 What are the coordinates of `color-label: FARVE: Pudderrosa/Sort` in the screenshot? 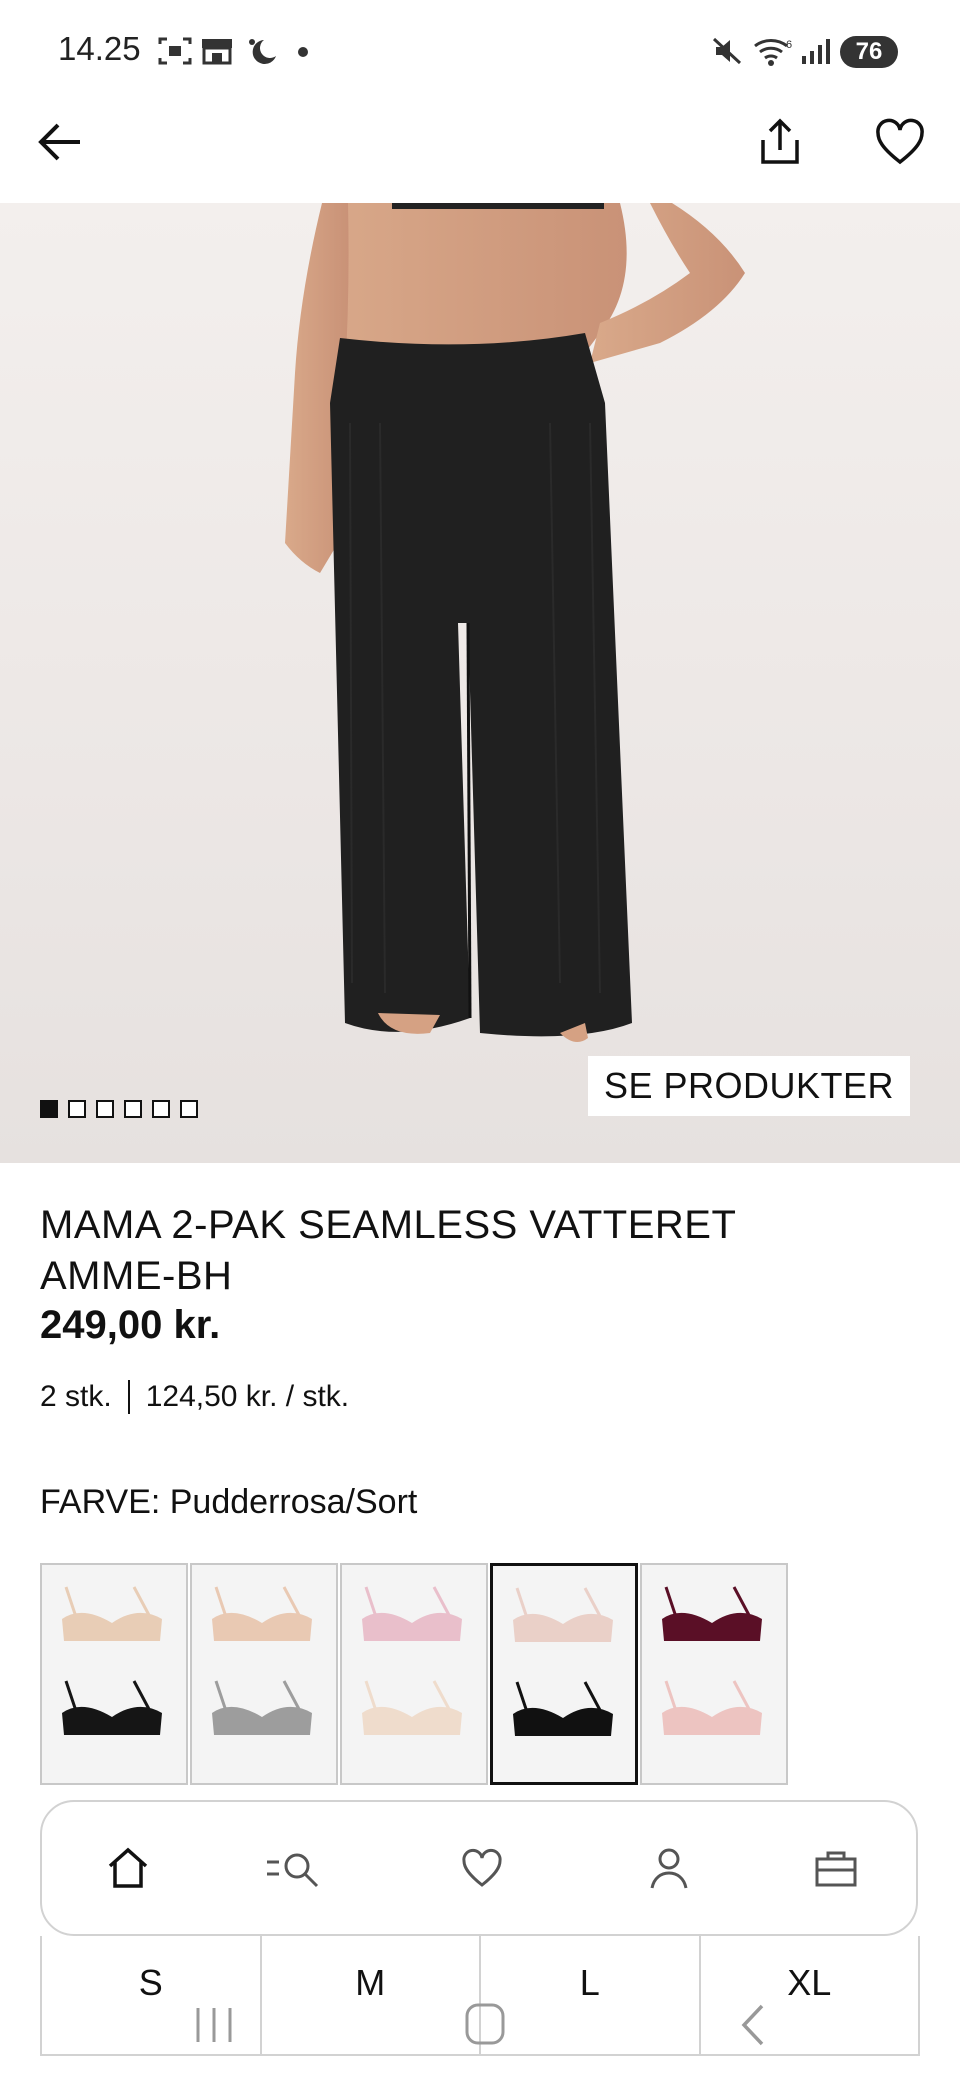 It's located at (229, 1502).